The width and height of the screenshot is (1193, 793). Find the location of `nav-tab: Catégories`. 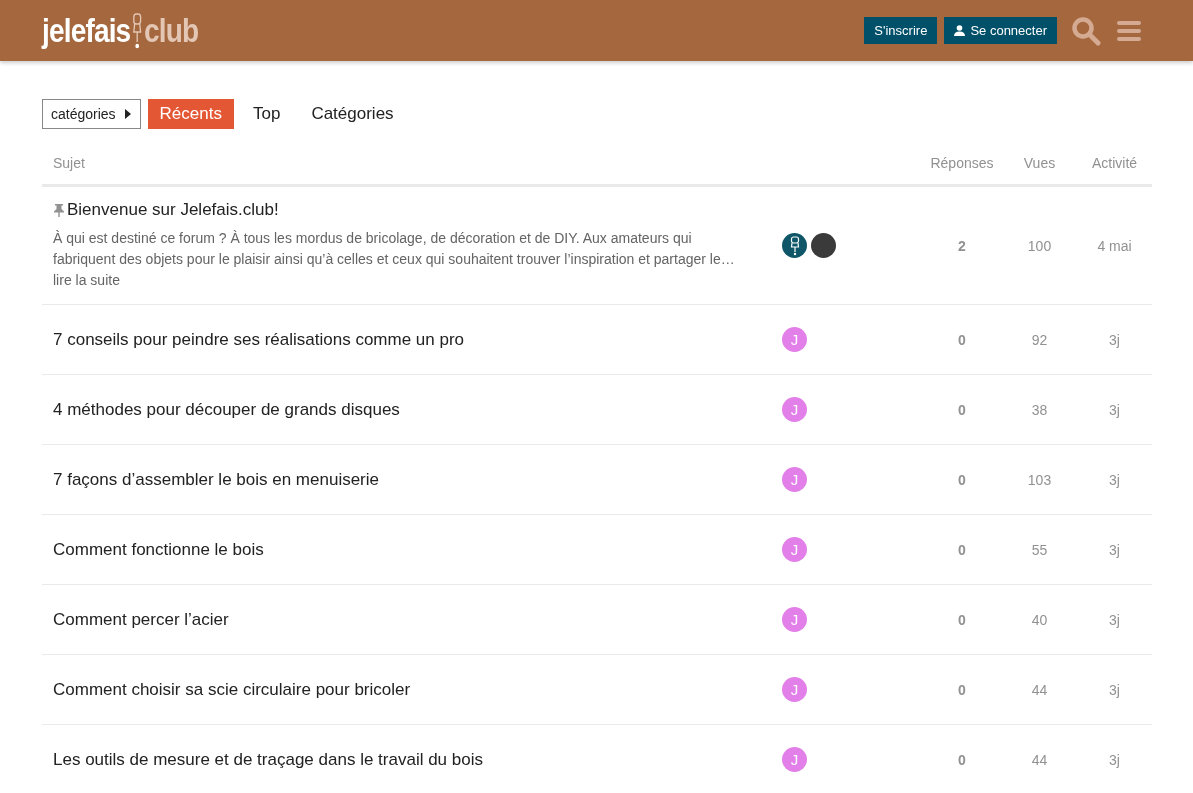

nav-tab: Catégories is located at coordinates (352, 114).